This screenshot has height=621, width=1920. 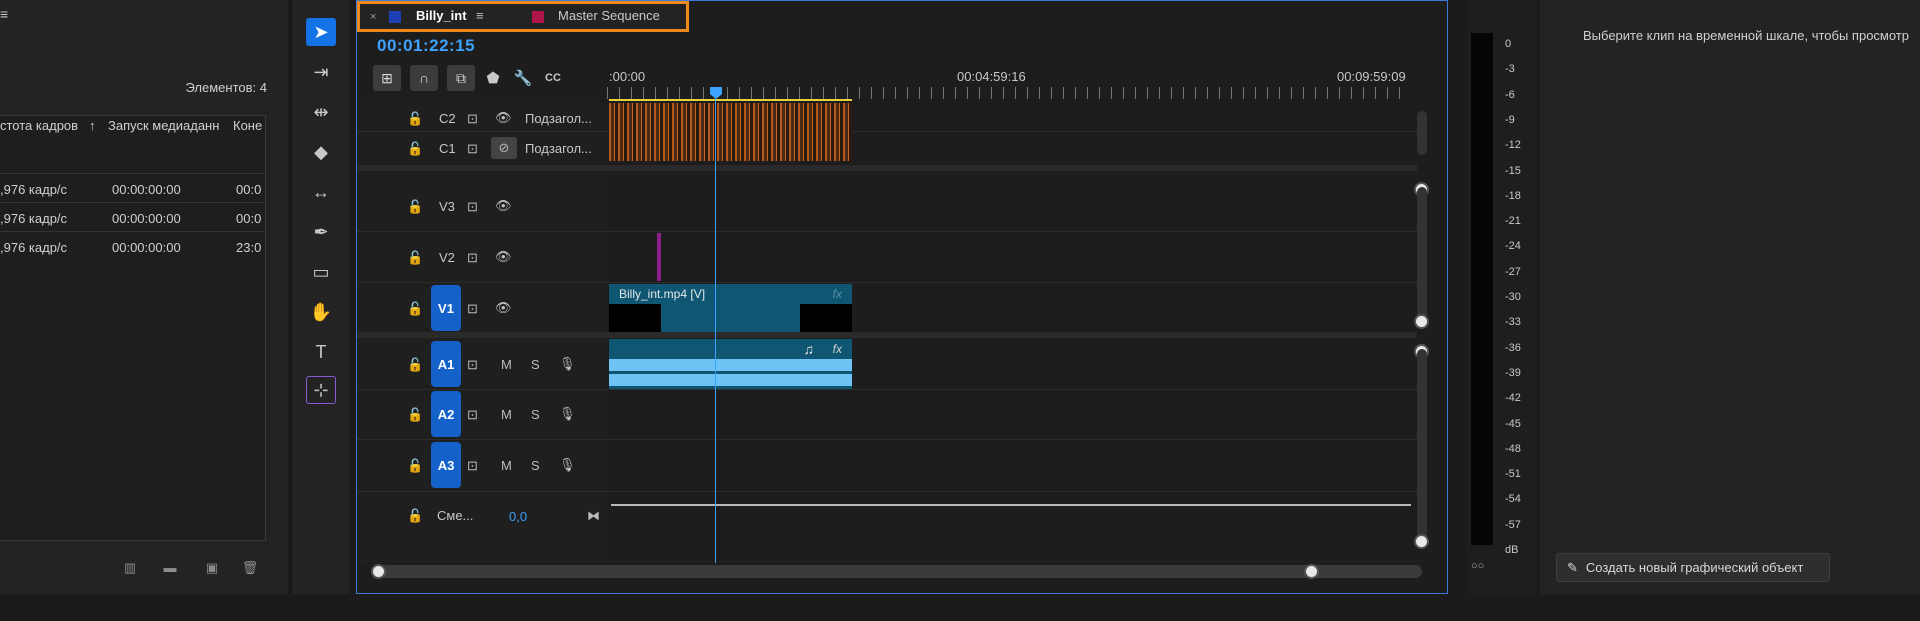 What do you see at coordinates (446, 465) in the screenshot?
I see `track-target-a3: A3` at bounding box center [446, 465].